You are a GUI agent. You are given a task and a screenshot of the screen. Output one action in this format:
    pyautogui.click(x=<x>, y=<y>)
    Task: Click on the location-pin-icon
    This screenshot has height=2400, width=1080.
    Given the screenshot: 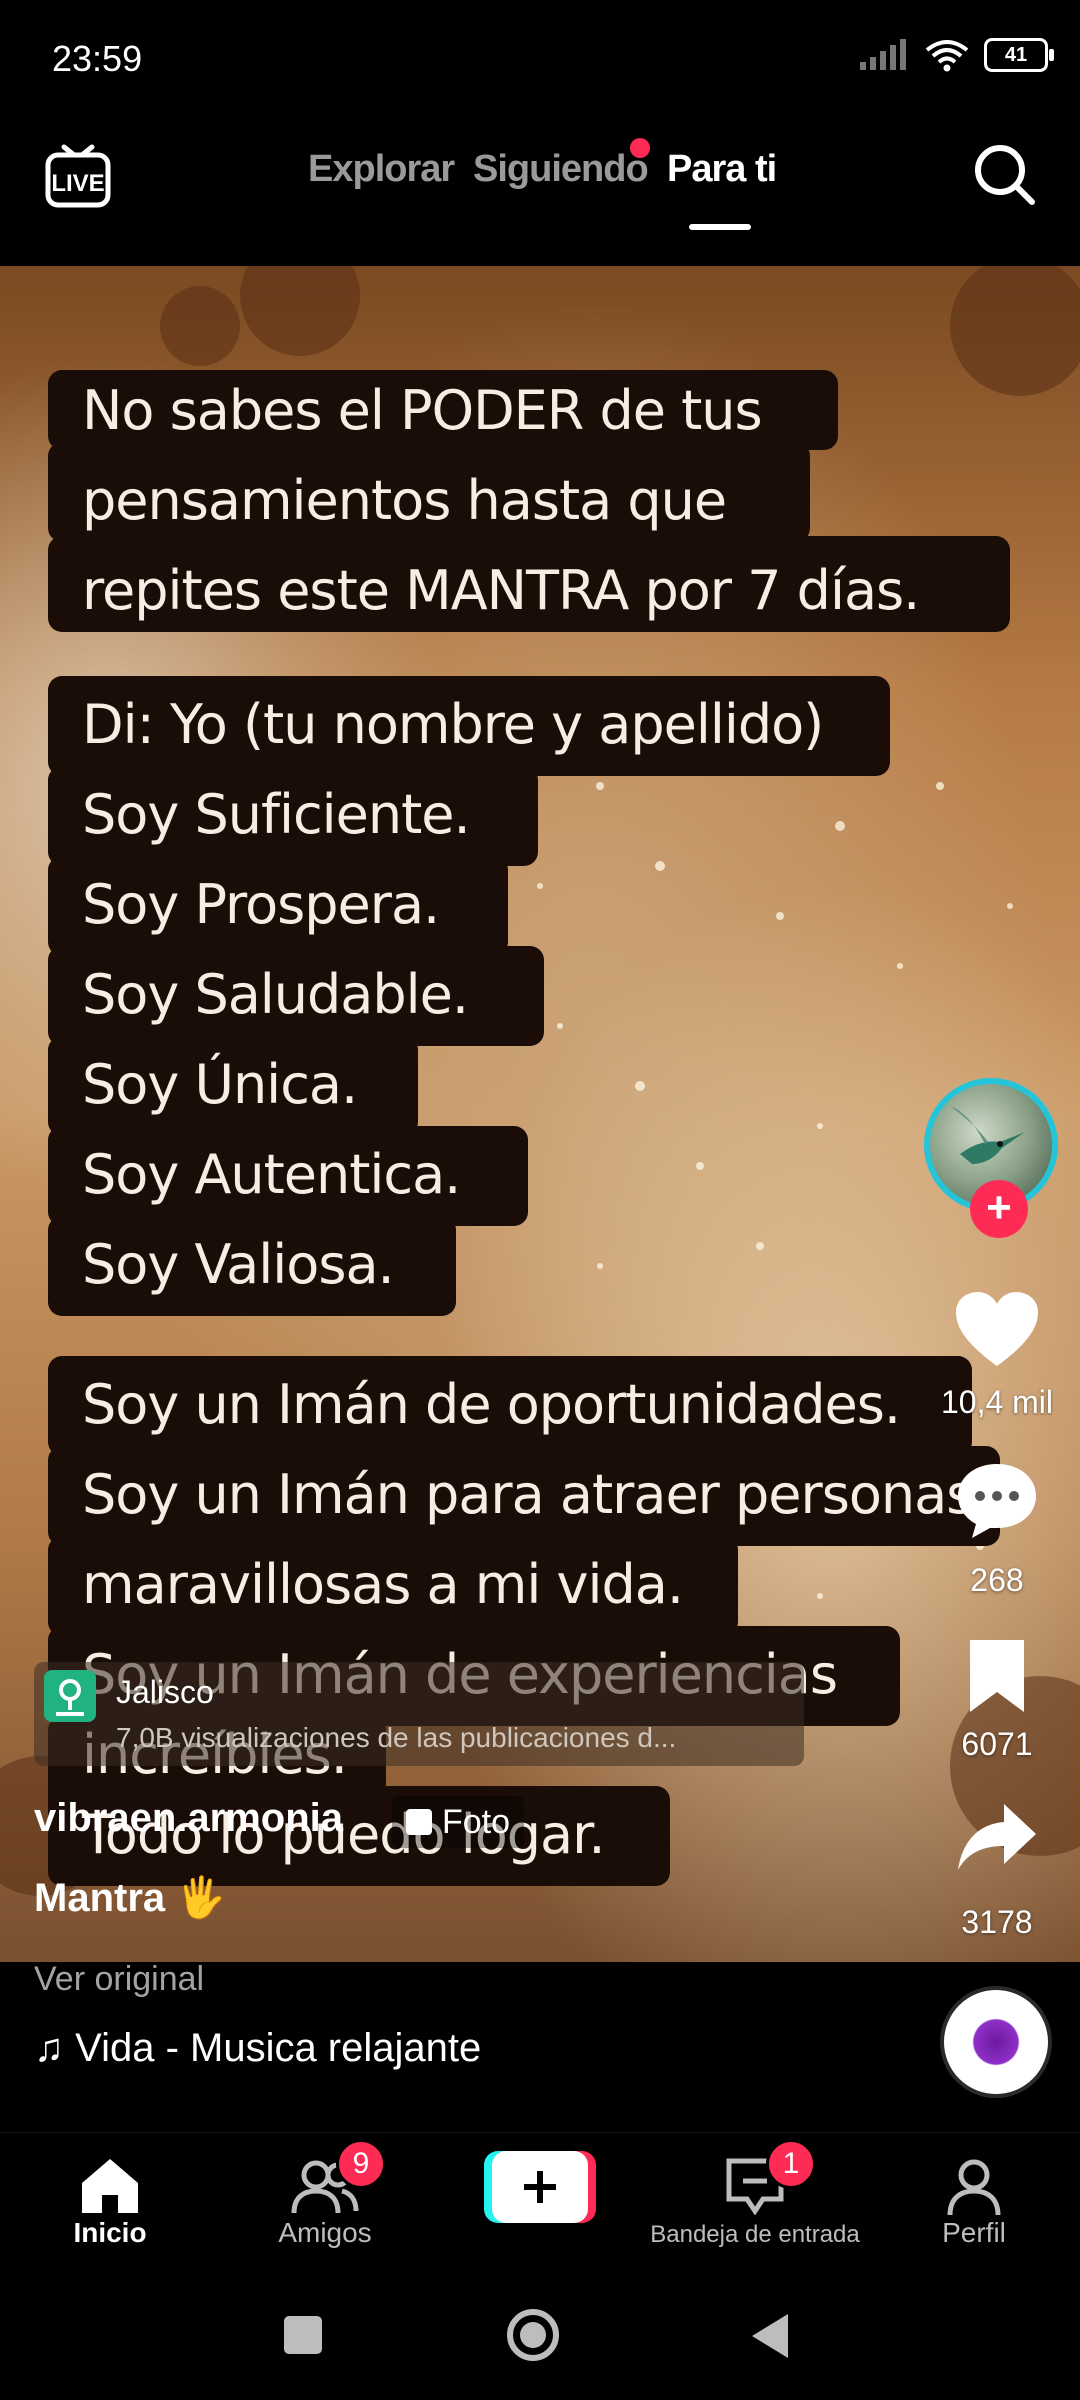 What is the action you would take?
    pyautogui.click(x=70, y=1696)
    